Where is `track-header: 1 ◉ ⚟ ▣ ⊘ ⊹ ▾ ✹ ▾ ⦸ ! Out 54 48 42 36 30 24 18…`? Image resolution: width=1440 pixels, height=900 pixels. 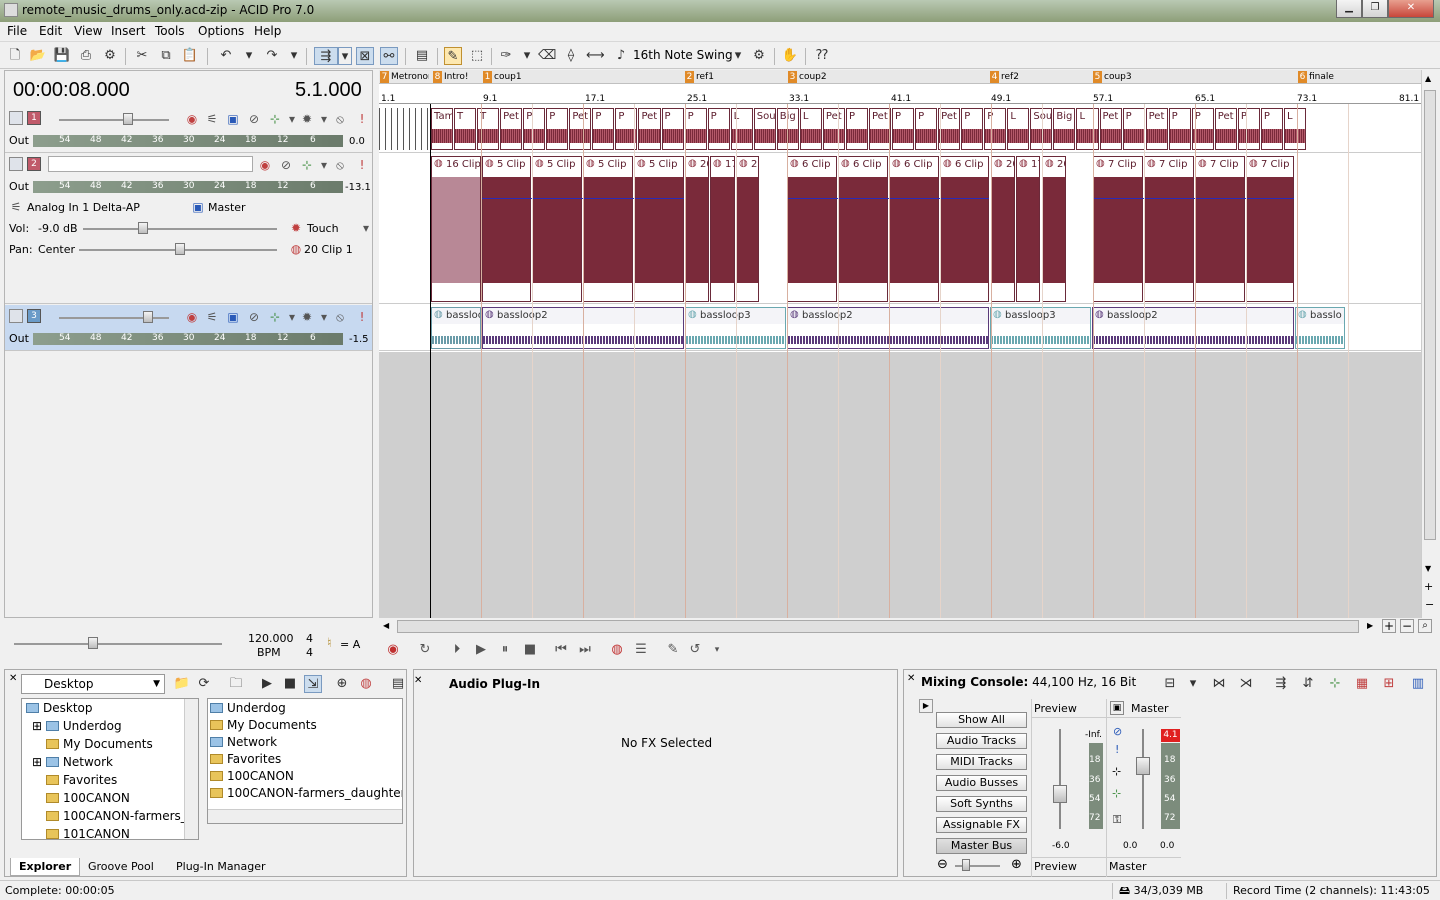 track-header: 1 ◉ ⚟ ▣ ⊘ ⊹ ▾ ✹ ▾ ⦸ ! Out 54 48 42 36 30 24 18… is located at coordinates (188, 130).